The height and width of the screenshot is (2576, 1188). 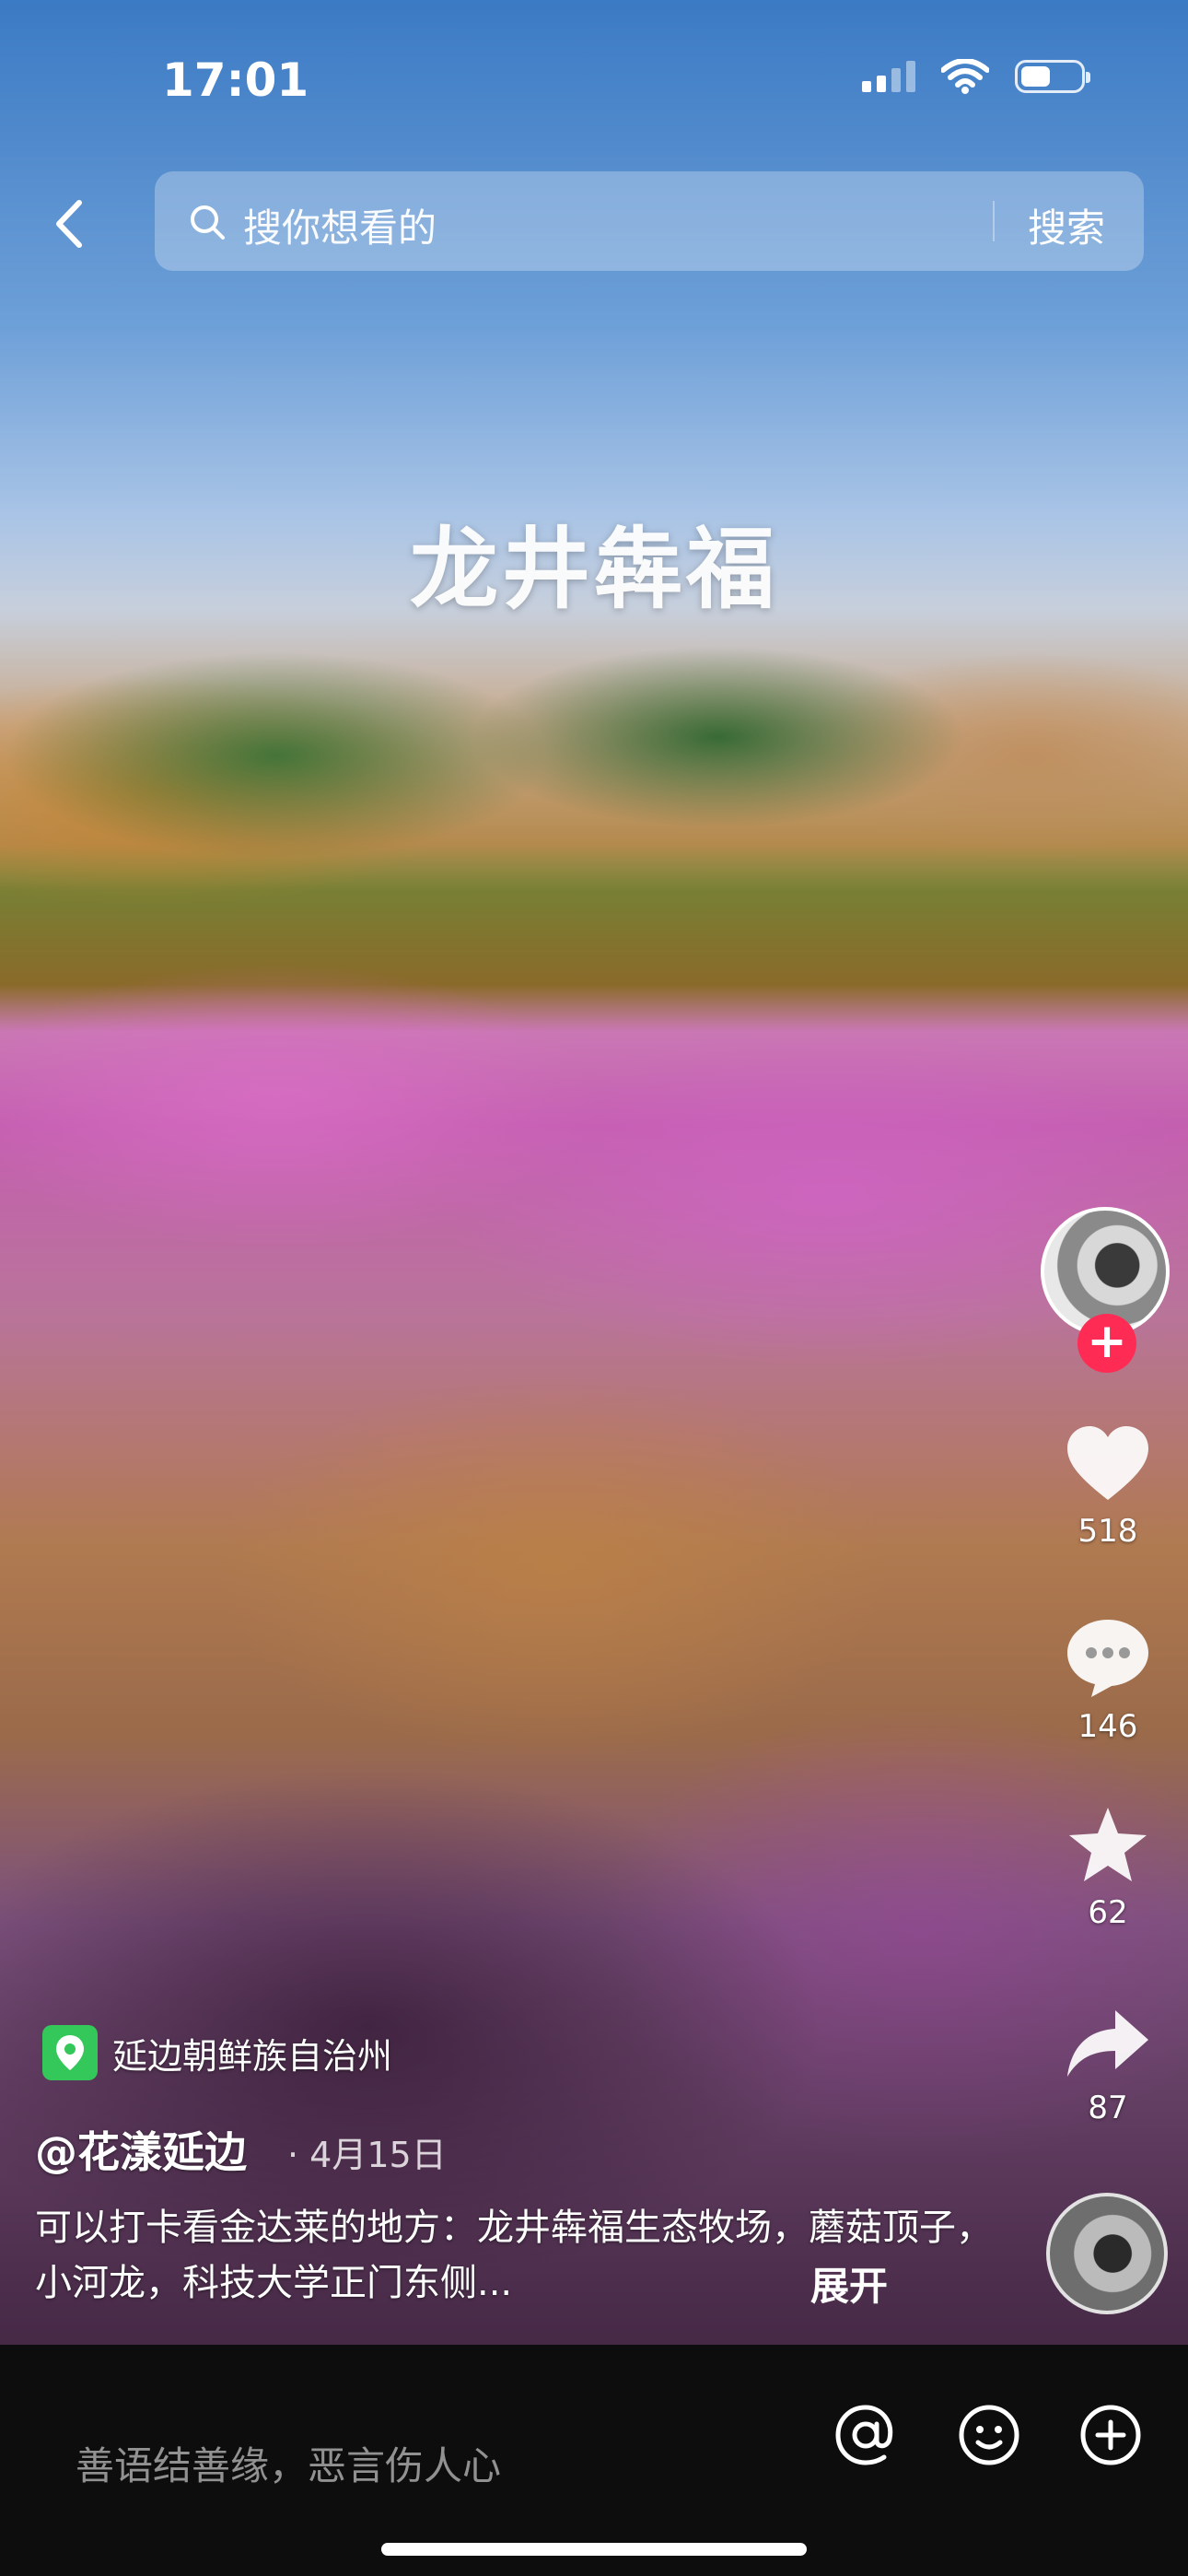 I want to click on share-count: 87, so click(x=1108, y=2108).